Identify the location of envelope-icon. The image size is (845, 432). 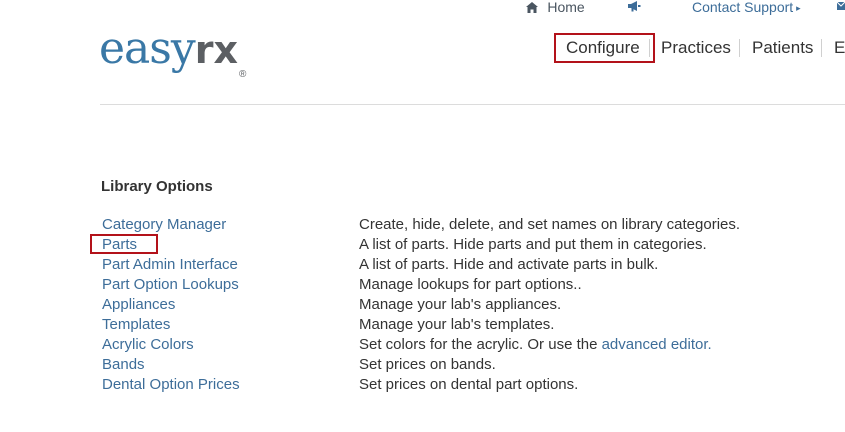
(840, 6).